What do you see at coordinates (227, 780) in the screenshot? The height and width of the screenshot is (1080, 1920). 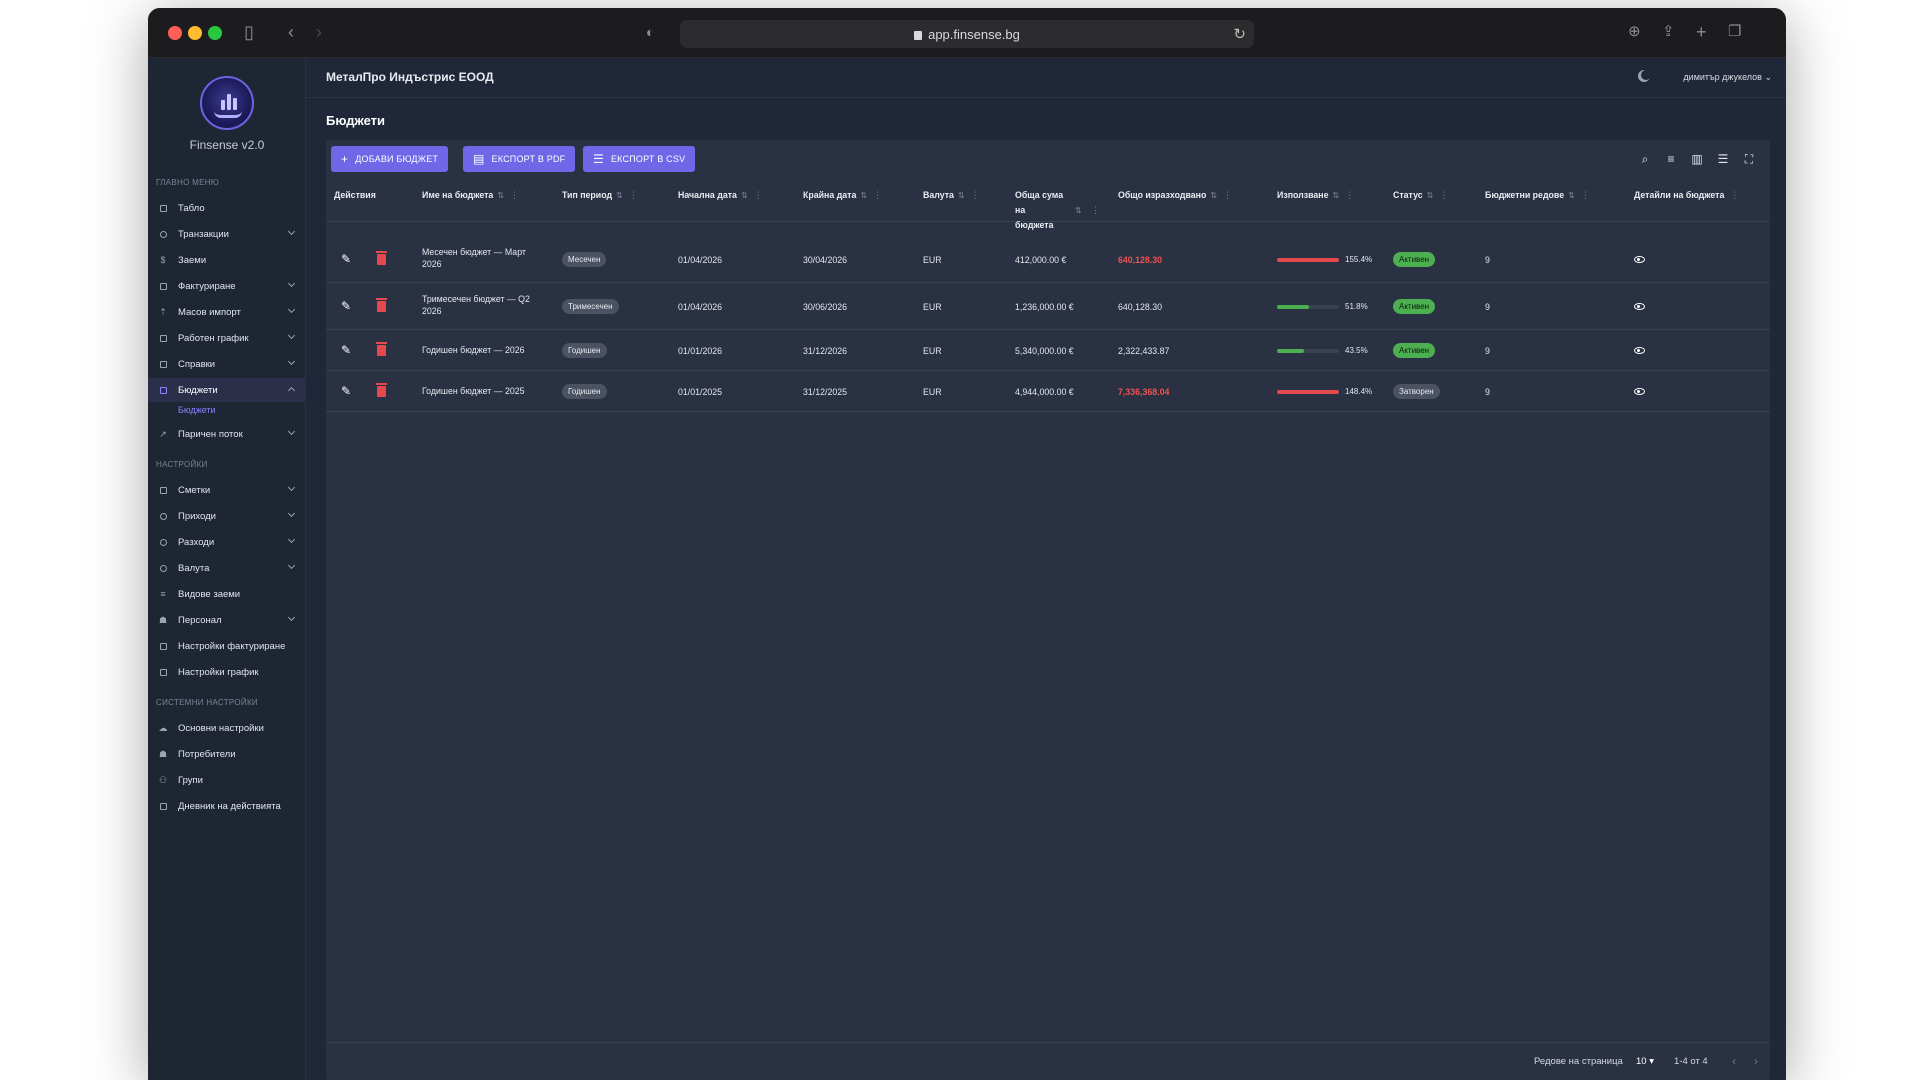 I see `sidebar-item-groups: ⚇ Групи` at bounding box center [227, 780].